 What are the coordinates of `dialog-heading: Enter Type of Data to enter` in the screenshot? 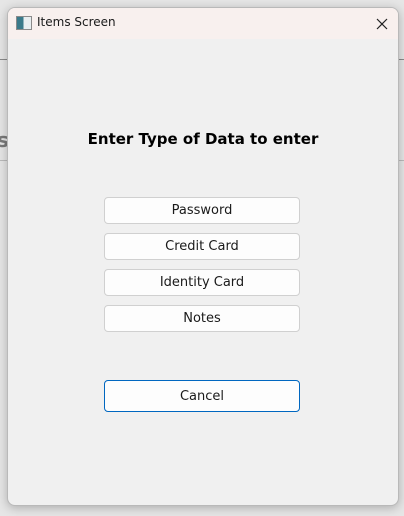 It's located at (203, 139).